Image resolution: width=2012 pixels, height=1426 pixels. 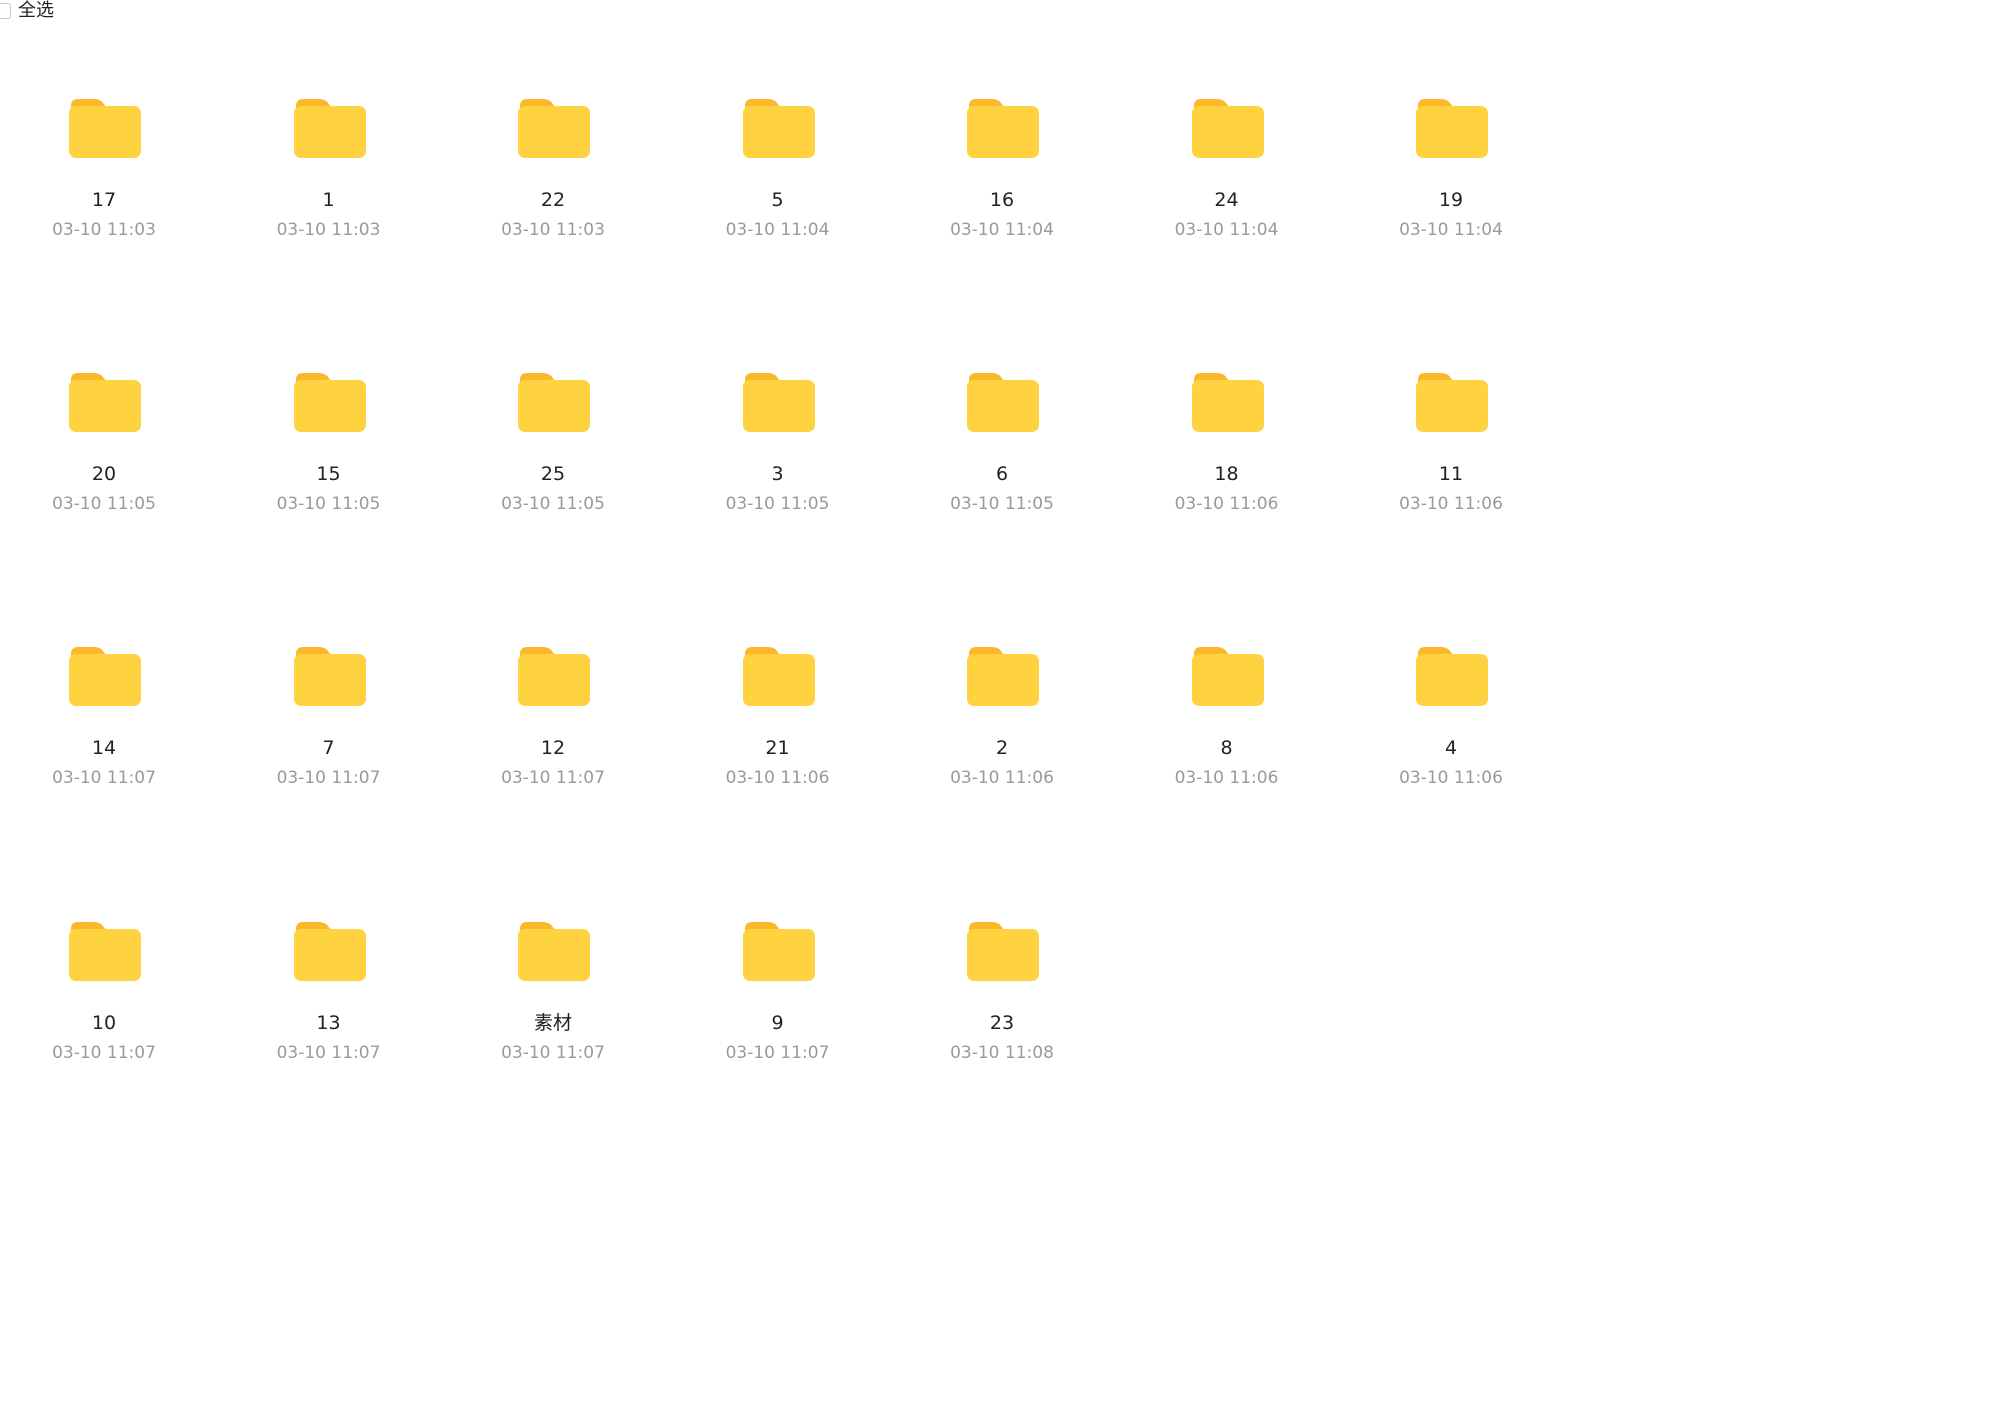 What do you see at coordinates (778, 442) in the screenshot?
I see `folder-item: 3 03-10 11:05` at bounding box center [778, 442].